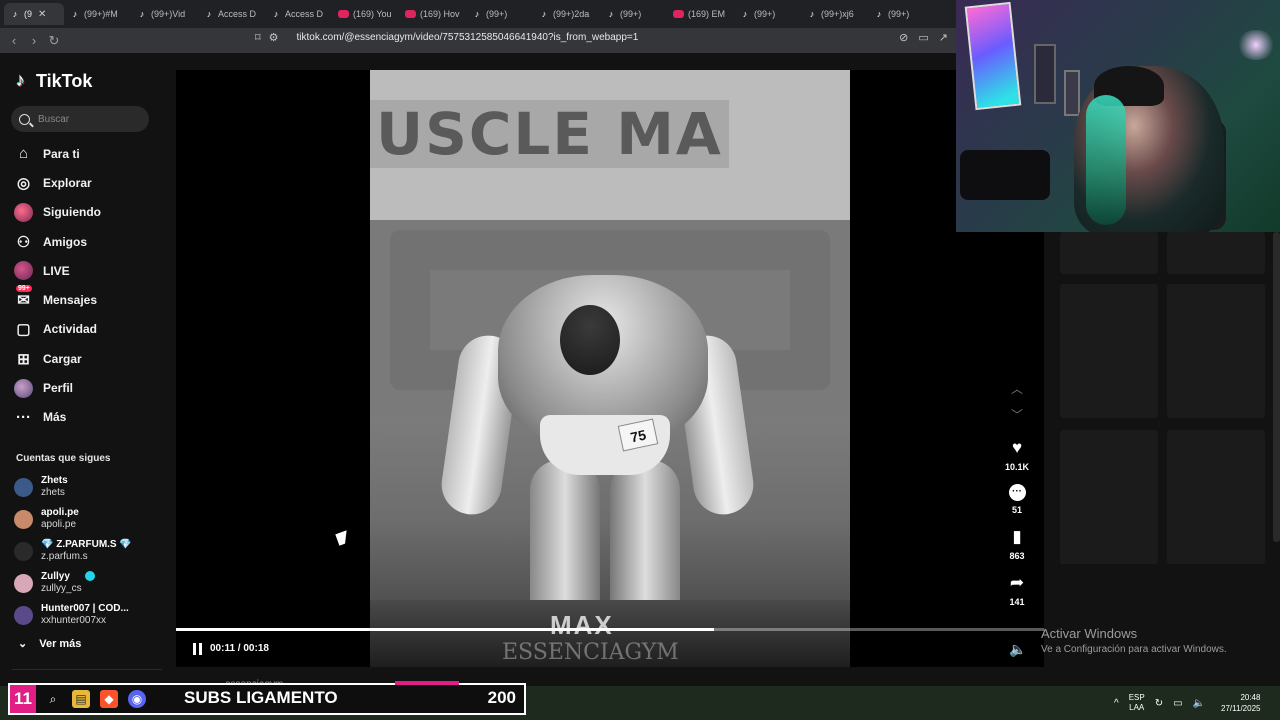  I want to click on sidebar-item-mensajes: ✉ 99+ Mensajes, so click(94, 299).